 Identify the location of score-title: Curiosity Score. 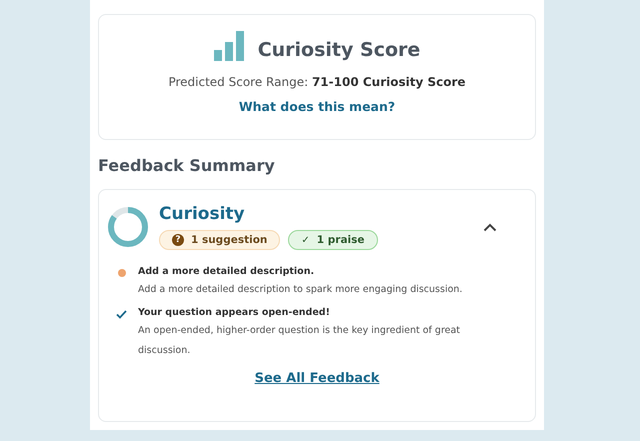
(339, 50).